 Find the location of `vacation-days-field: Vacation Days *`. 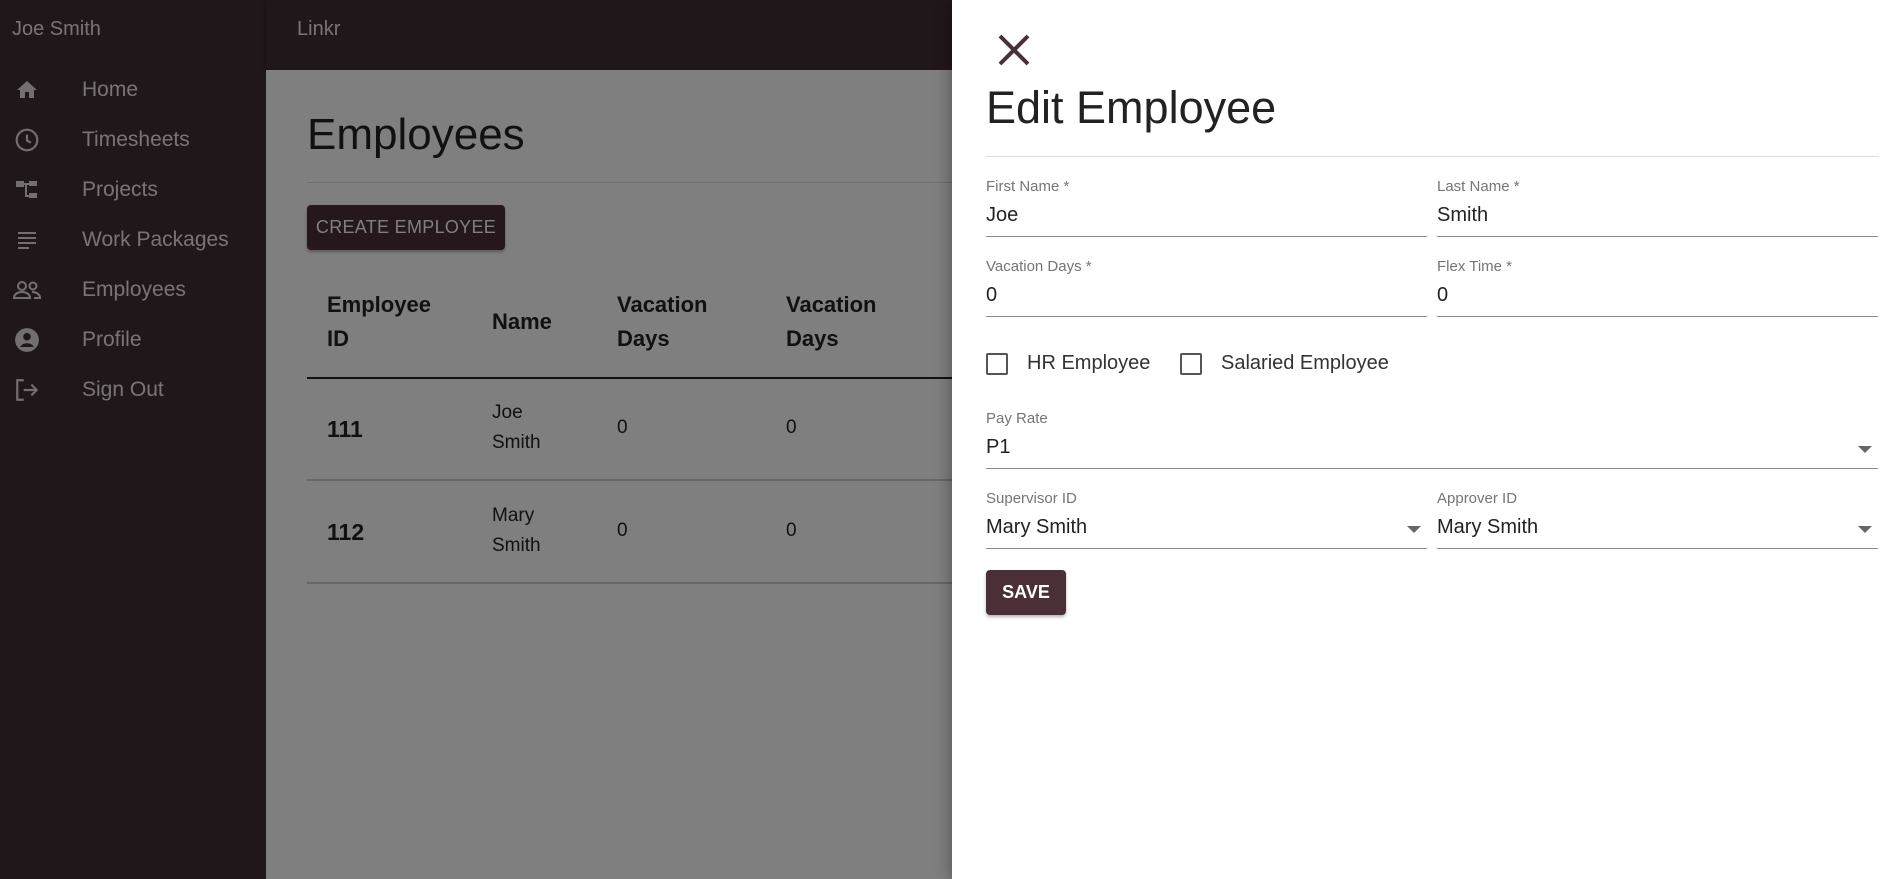

vacation-days-field: Vacation Days * is located at coordinates (1206, 288).